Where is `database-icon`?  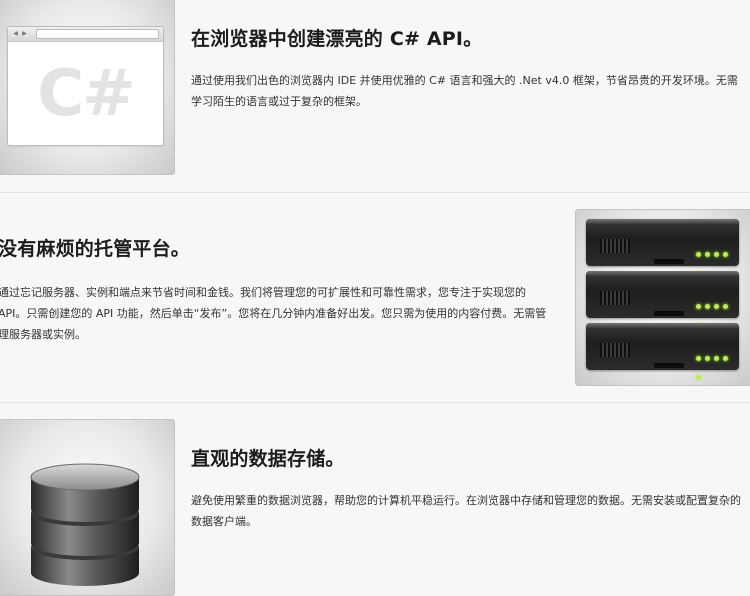
database-icon is located at coordinates (87, 507).